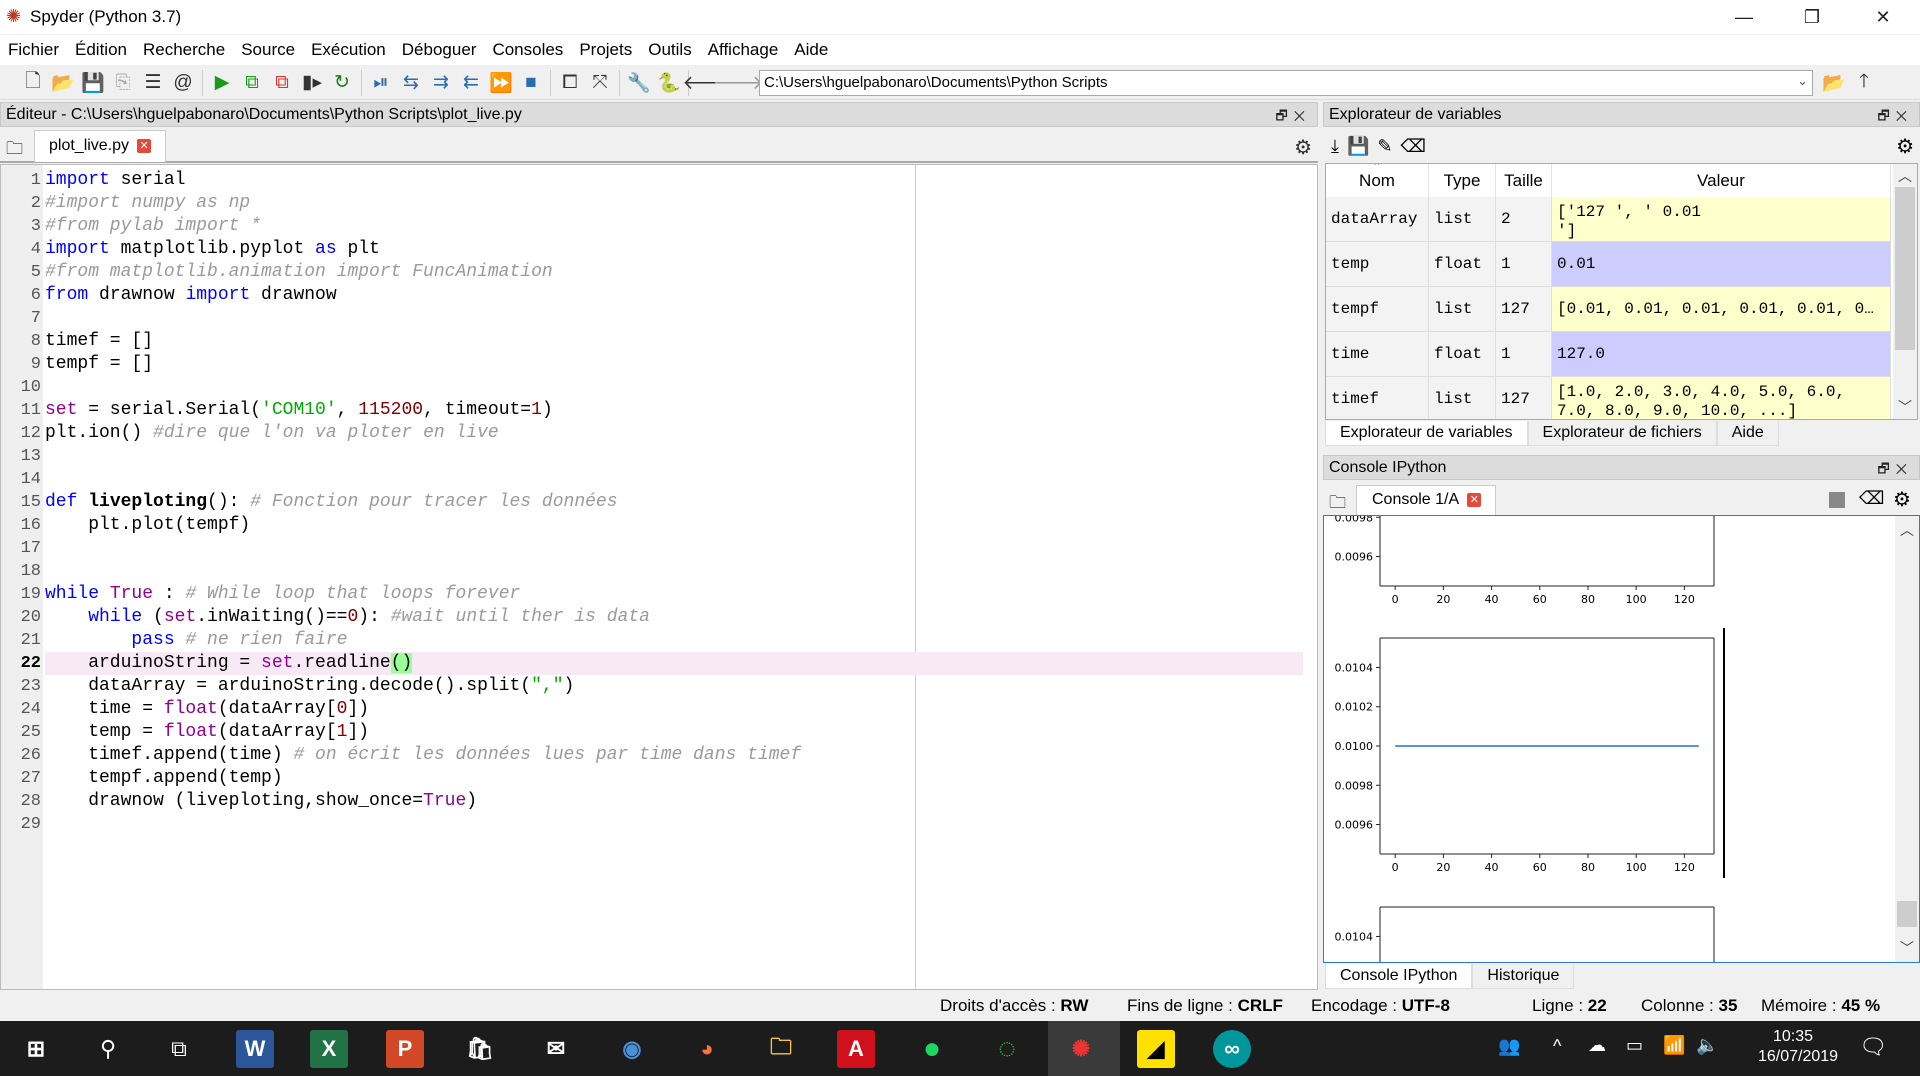 This screenshot has width=1920, height=1076. I want to click on outlook-icon: ◉, so click(632, 1049).